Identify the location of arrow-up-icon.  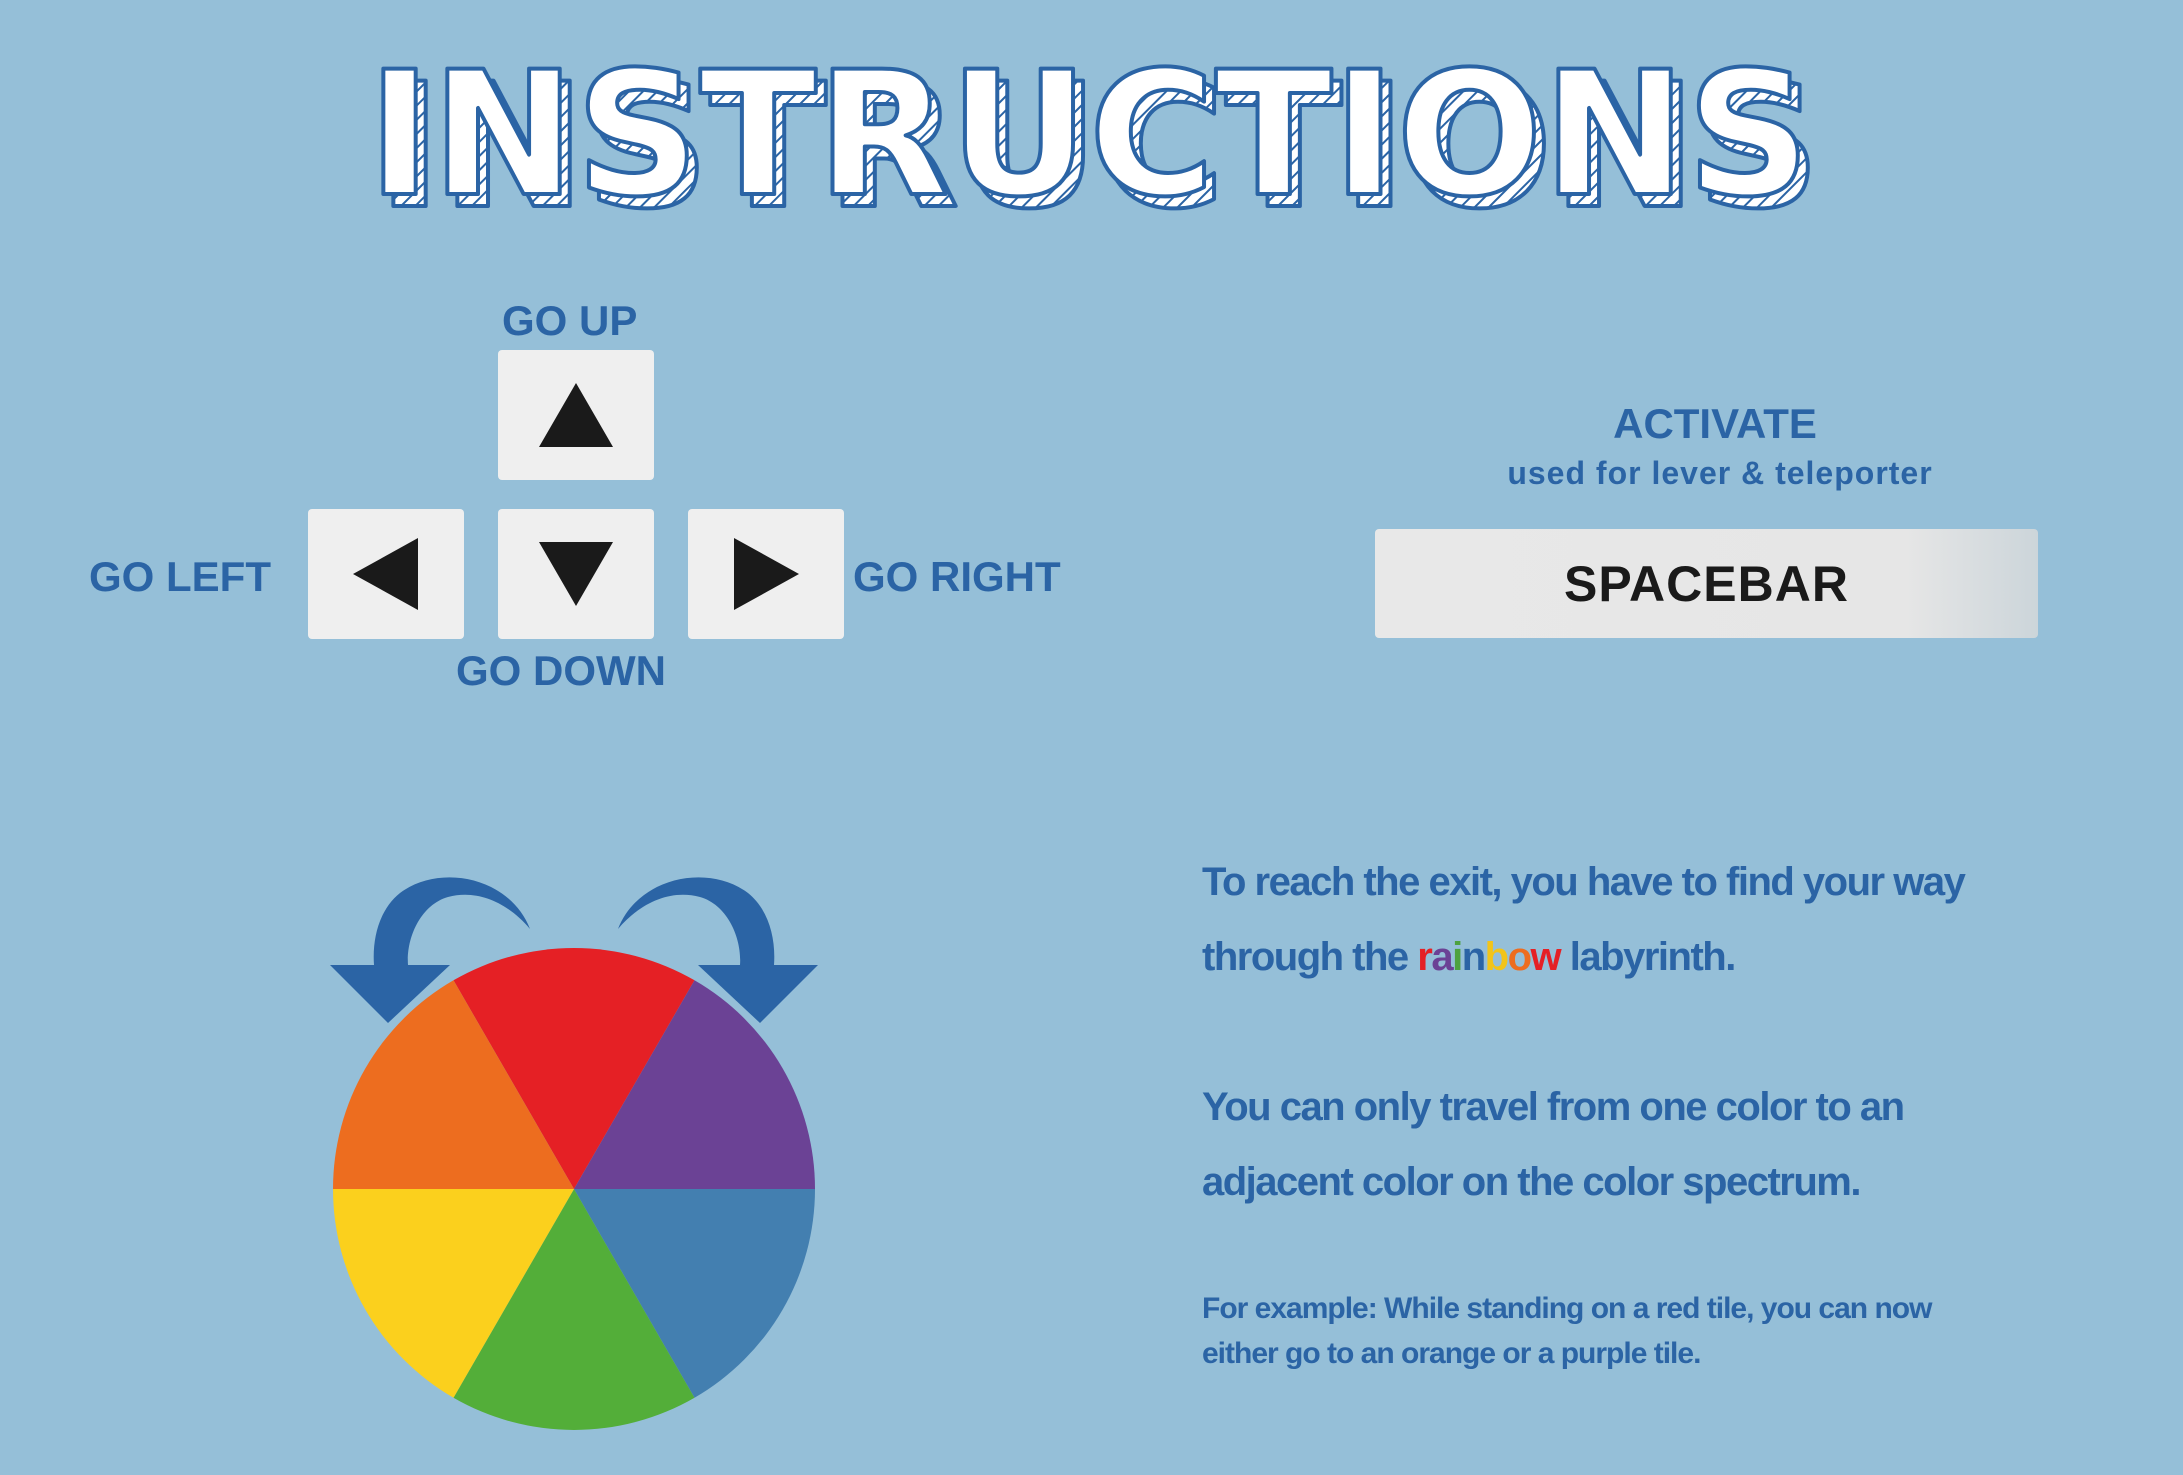
(576, 415).